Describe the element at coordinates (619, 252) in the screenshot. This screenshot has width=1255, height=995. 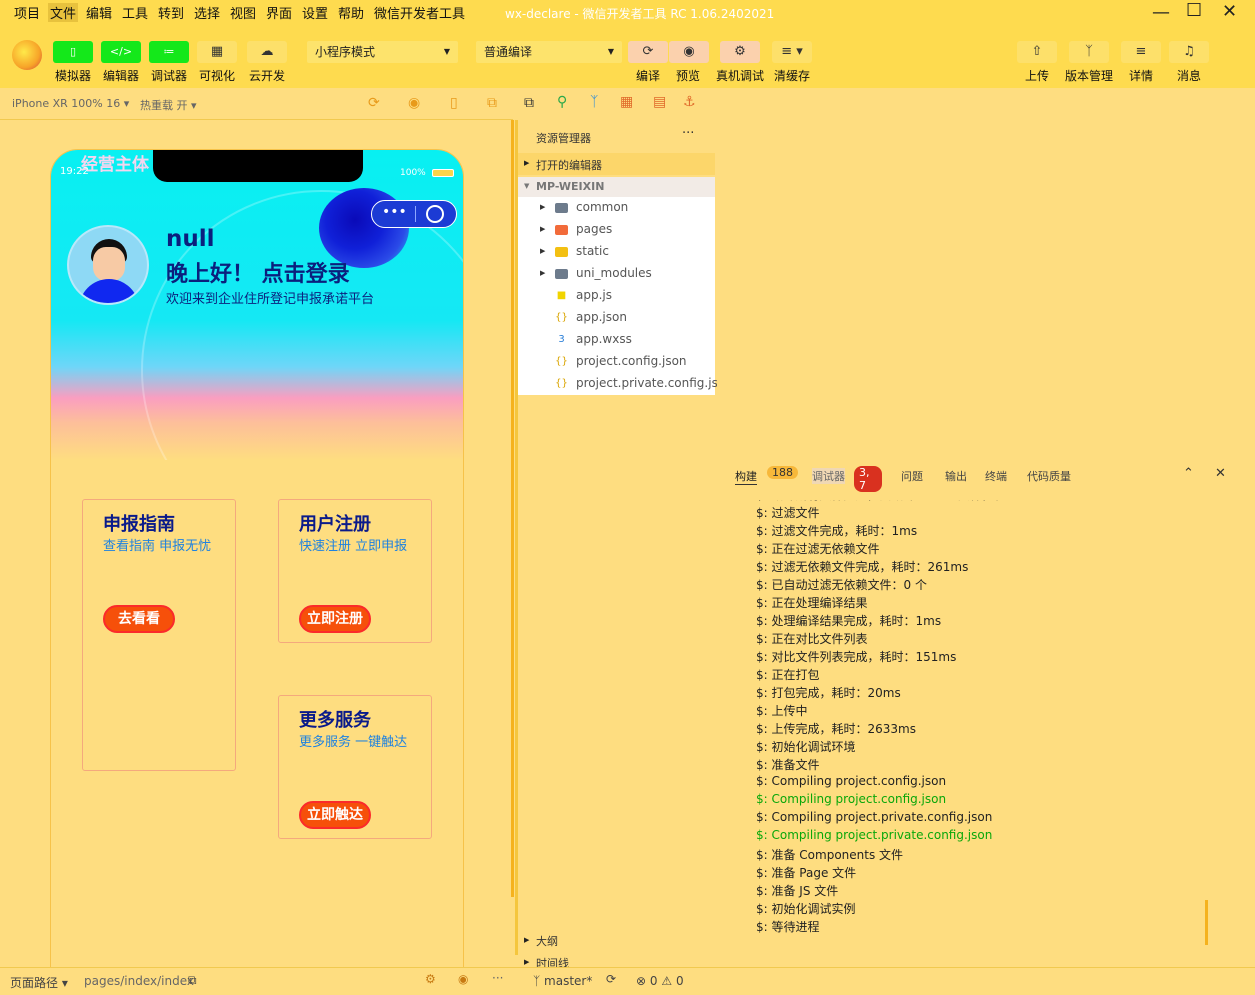
I see `file-tree-item: ▶ static` at that location.